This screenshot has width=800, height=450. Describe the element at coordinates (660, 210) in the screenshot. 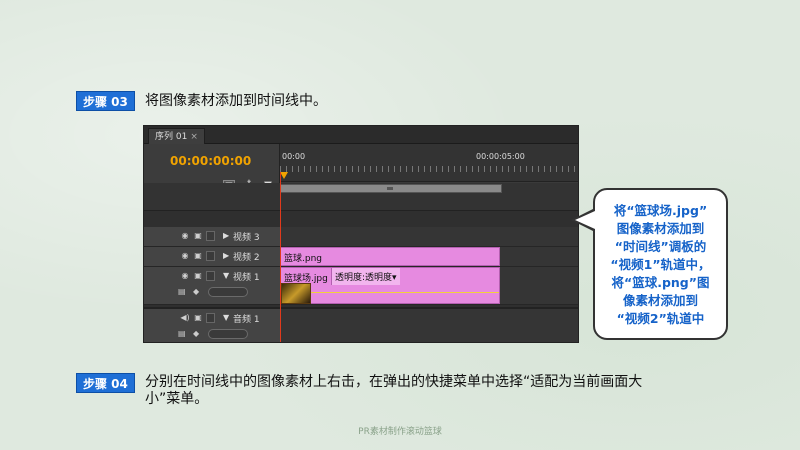

I see `callout-line: 将“篮球场.jpg”` at that location.